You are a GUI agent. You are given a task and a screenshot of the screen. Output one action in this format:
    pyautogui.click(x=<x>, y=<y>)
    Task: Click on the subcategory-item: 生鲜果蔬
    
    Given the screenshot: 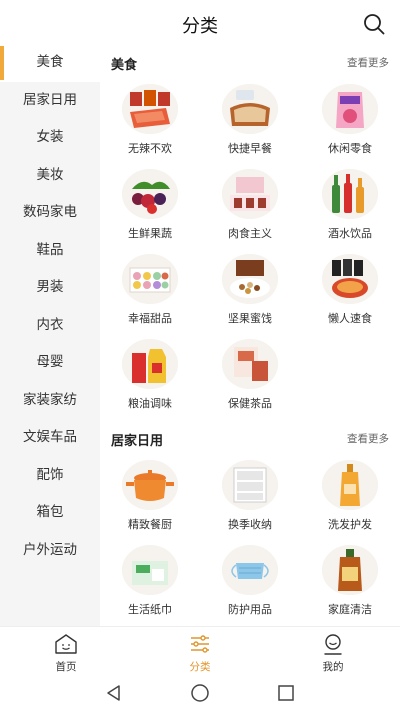 What is the action you would take?
    pyautogui.click(x=150, y=207)
    